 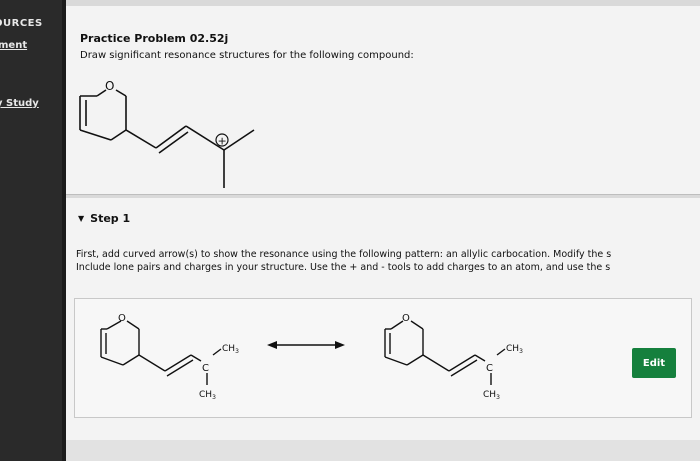 What do you see at coordinates (141, 139) in the screenshot?
I see `chain-bond` at bounding box center [141, 139].